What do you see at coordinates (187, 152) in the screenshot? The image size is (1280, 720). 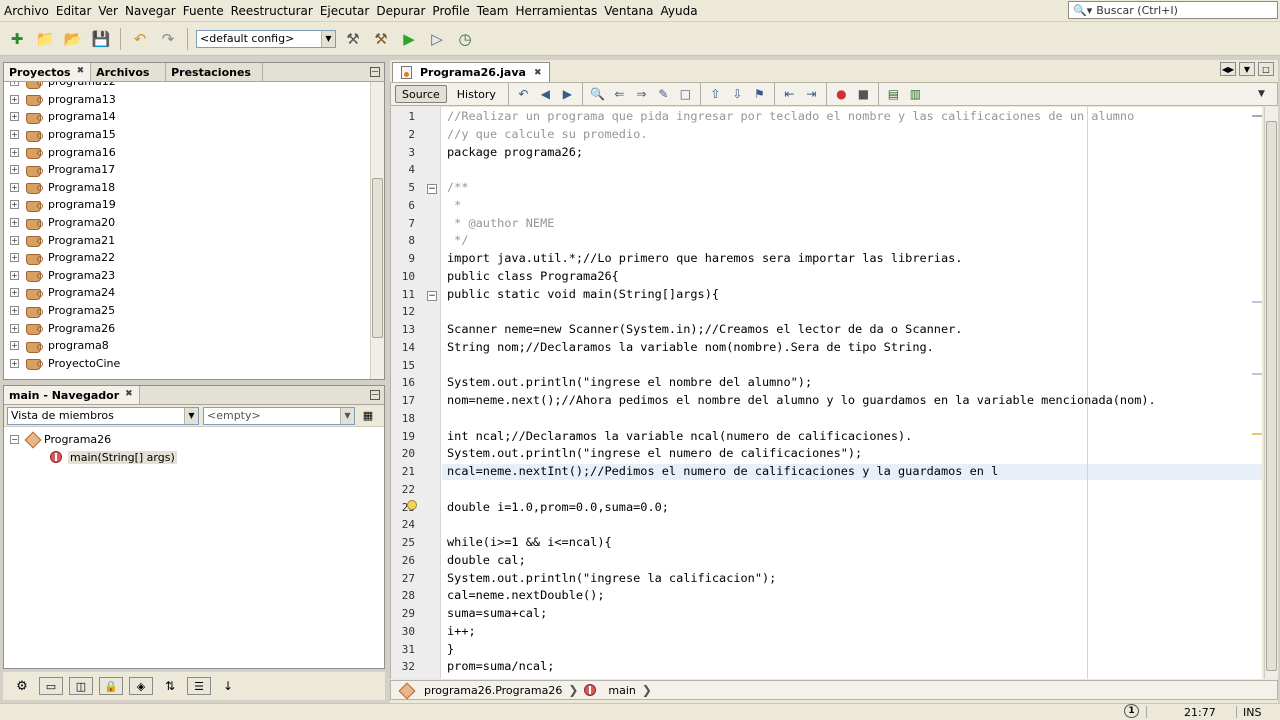 I see `tree-item: + programa16` at bounding box center [187, 152].